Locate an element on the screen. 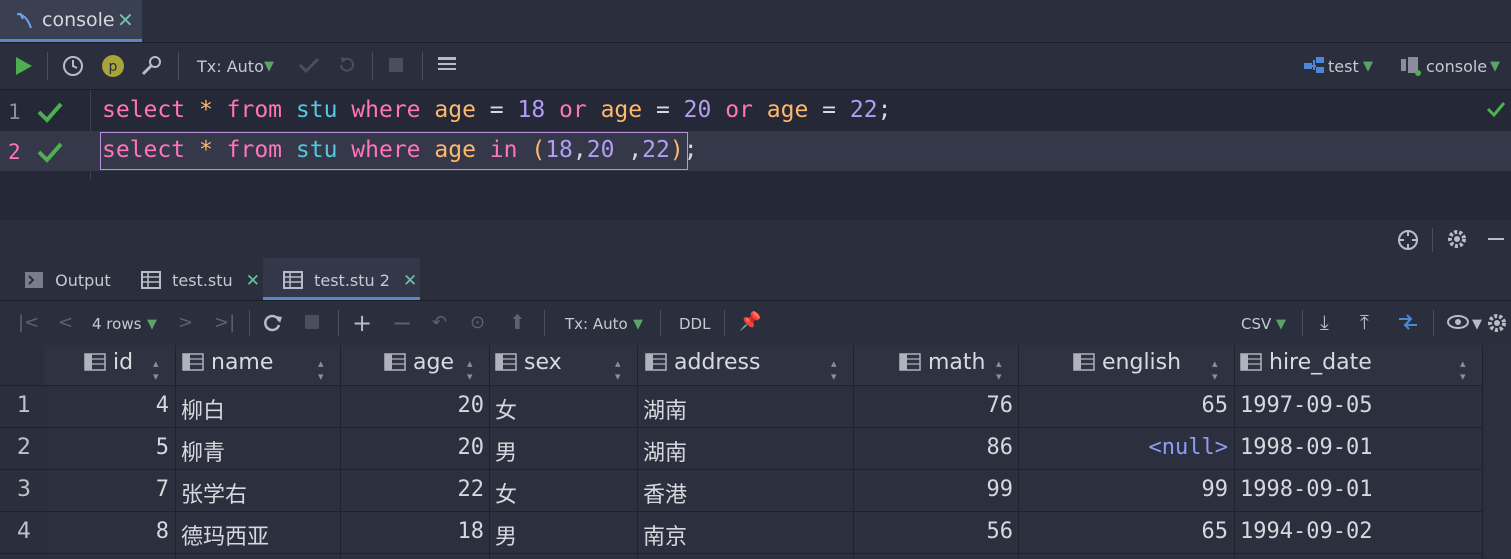 The width and height of the screenshot is (1511, 559). semicolon: ; is located at coordinates (884, 110).